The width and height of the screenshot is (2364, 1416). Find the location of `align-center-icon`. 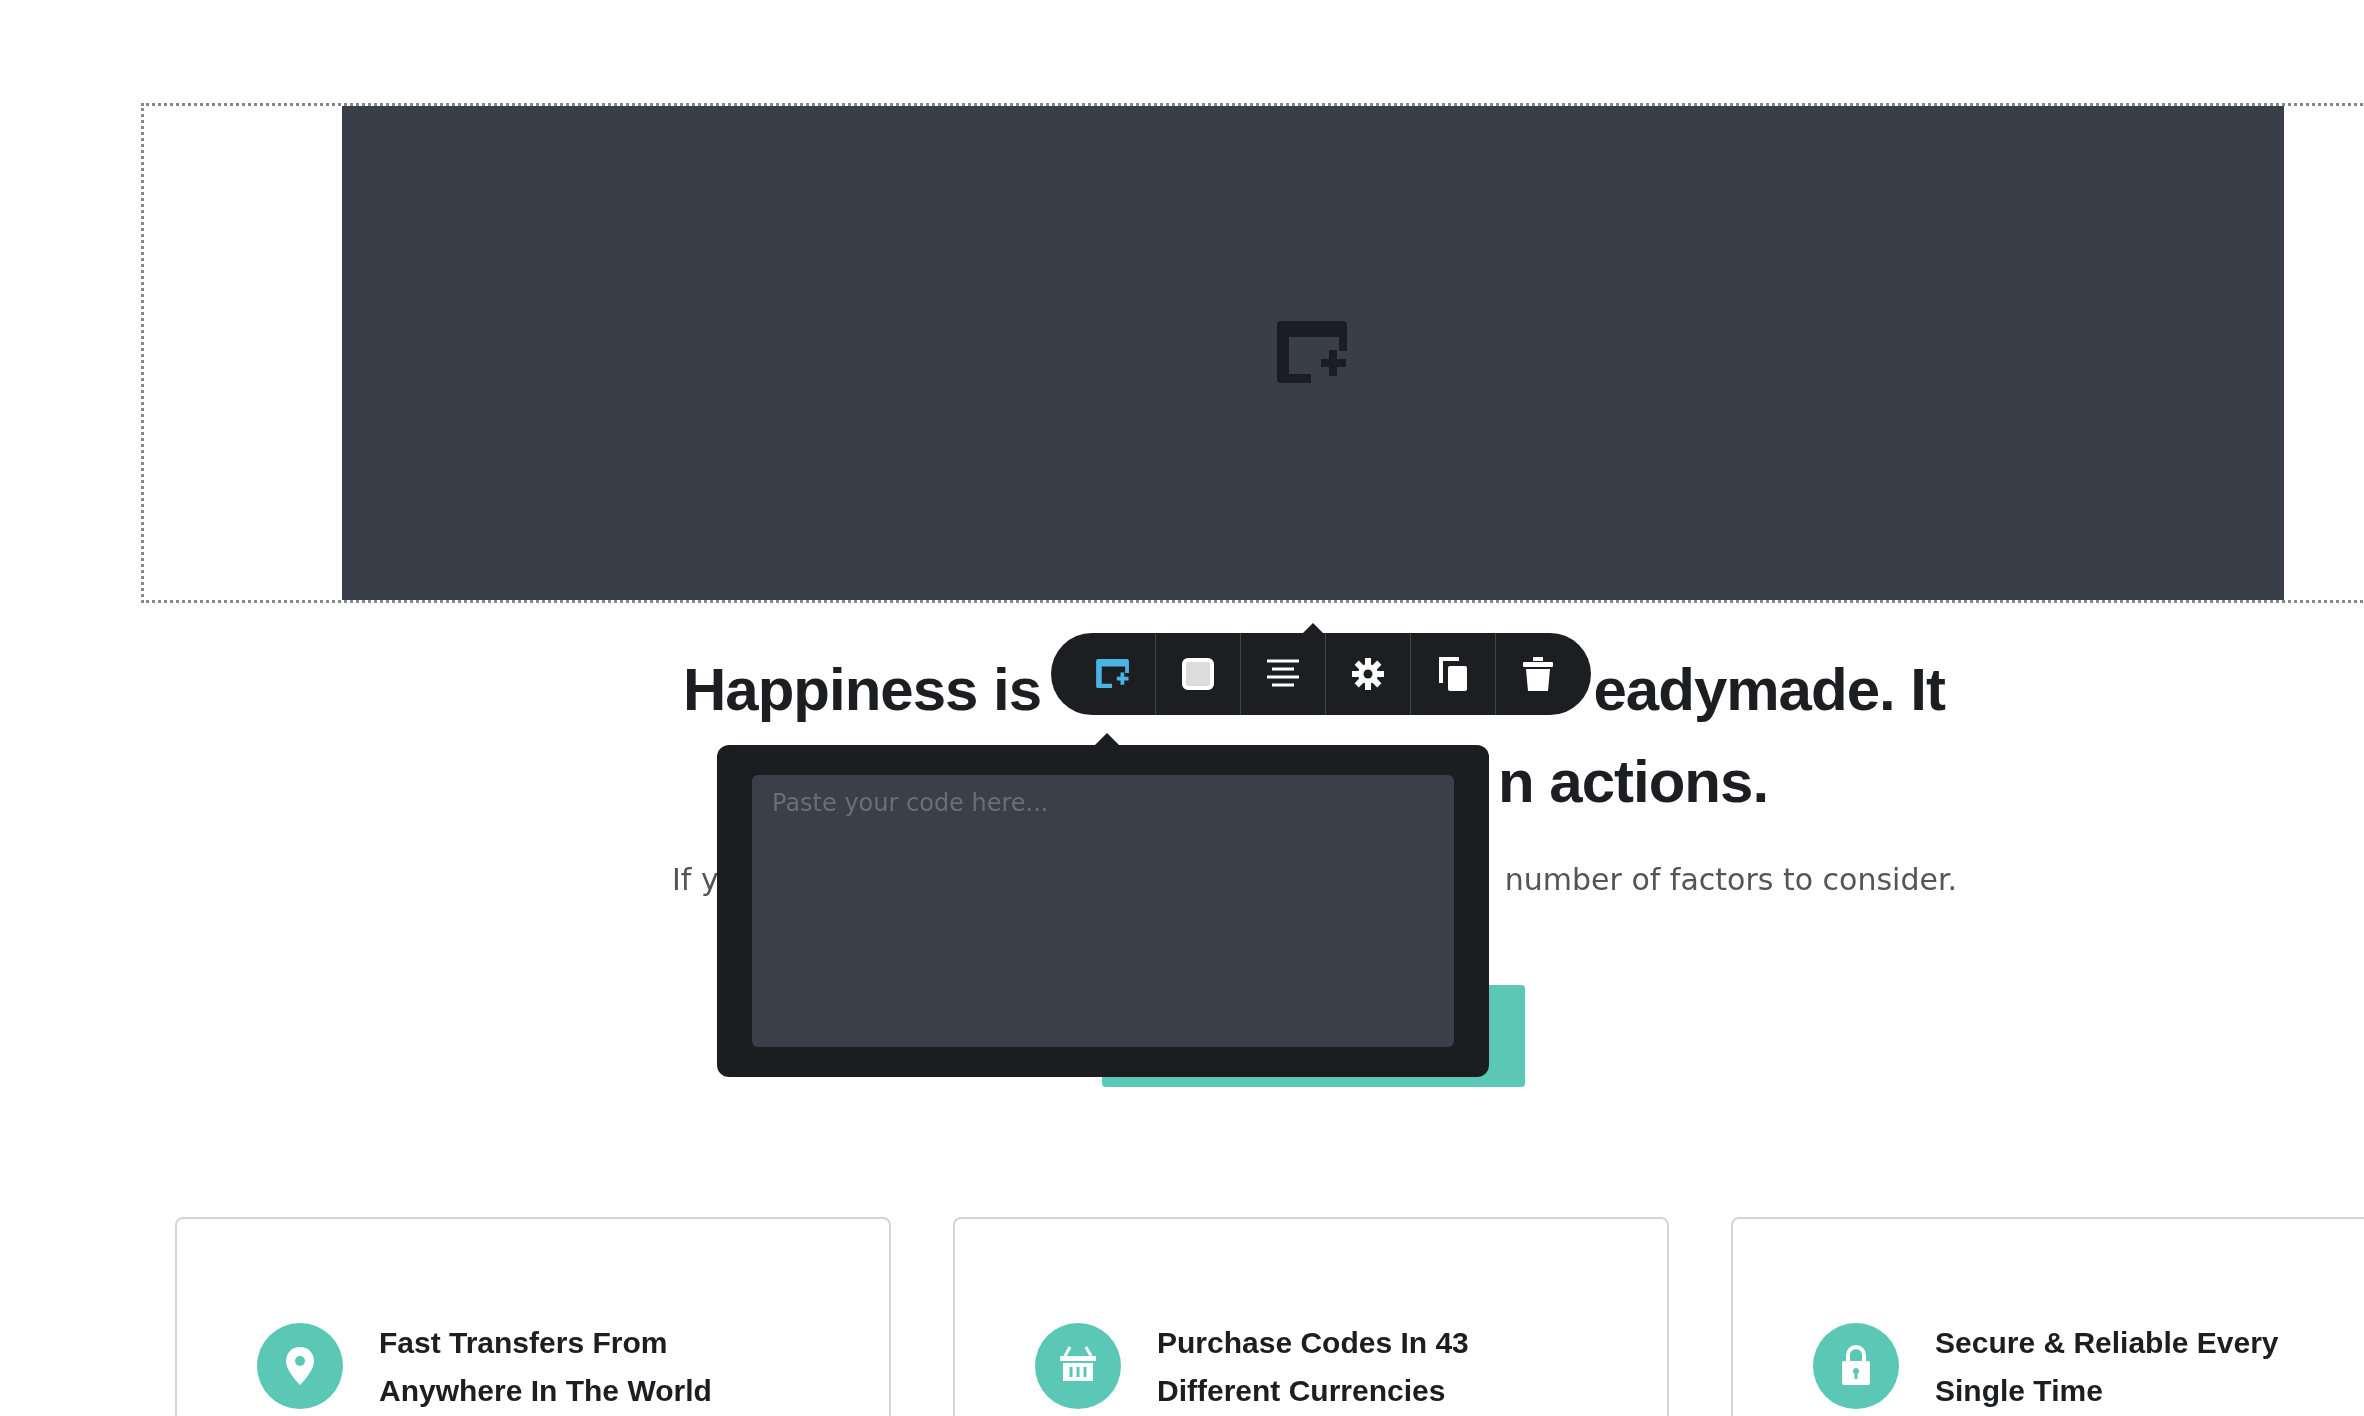

align-center-icon is located at coordinates (1283, 674).